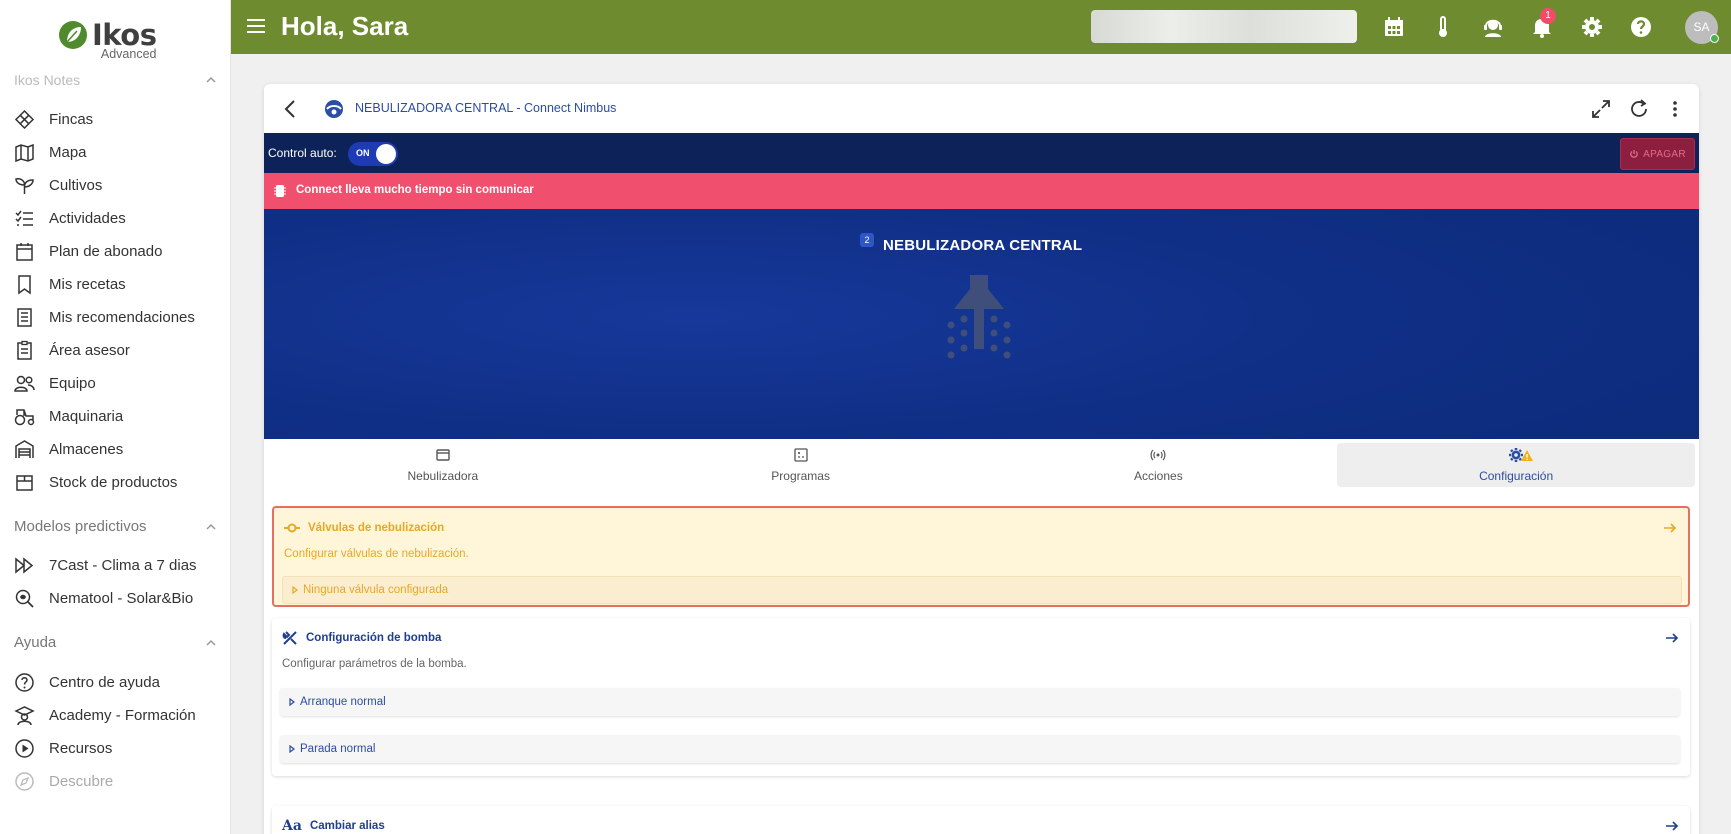 This screenshot has width=1731, height=834. I want to click on tab-nebulizadora: Nebulizadora, so click(443, 465).